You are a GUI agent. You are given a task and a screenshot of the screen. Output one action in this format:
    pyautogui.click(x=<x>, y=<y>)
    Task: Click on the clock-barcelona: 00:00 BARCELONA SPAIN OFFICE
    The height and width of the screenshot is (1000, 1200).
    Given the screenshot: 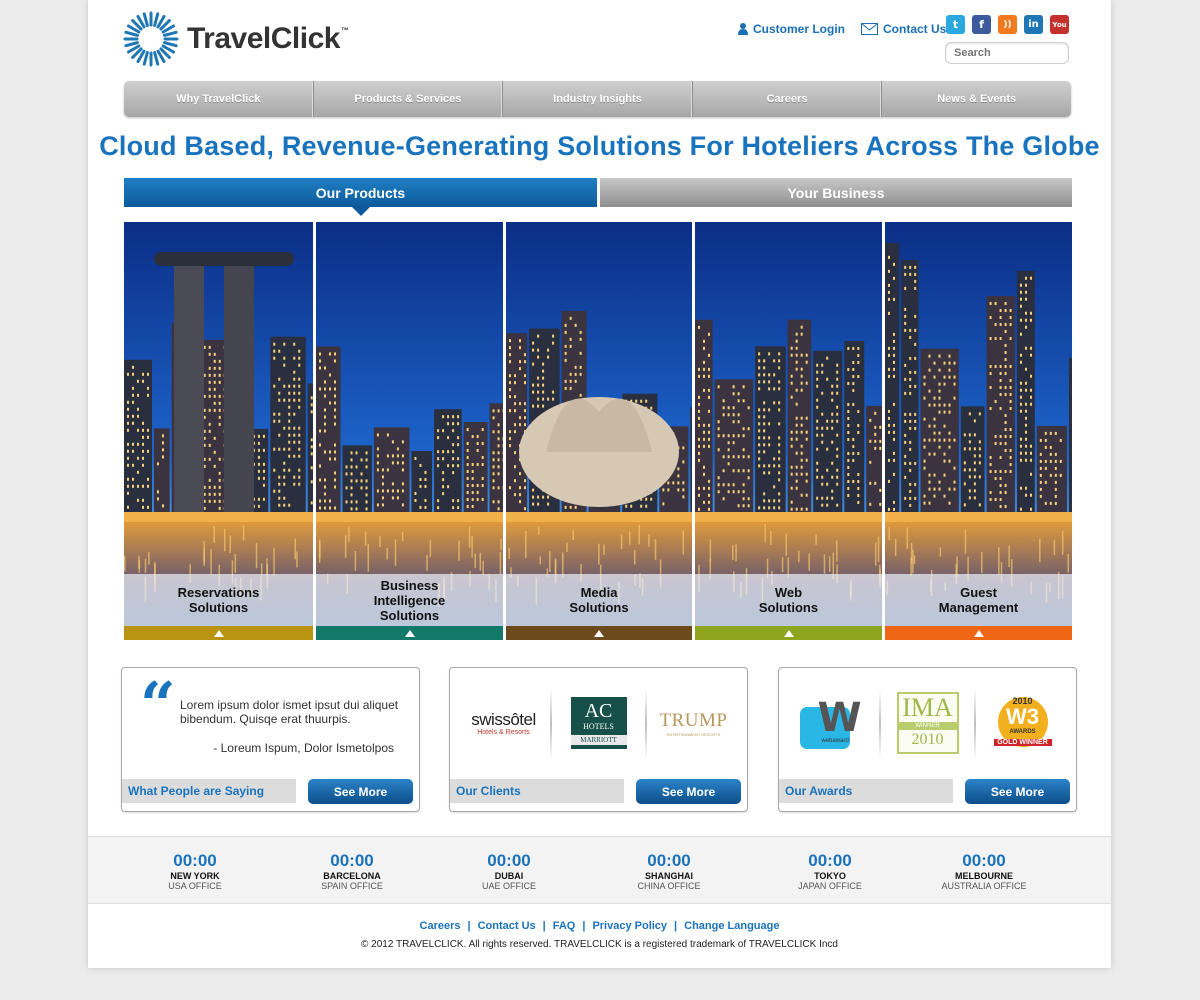 What is the action you would take?
    pyautogui.click(x=352, y=871)
    